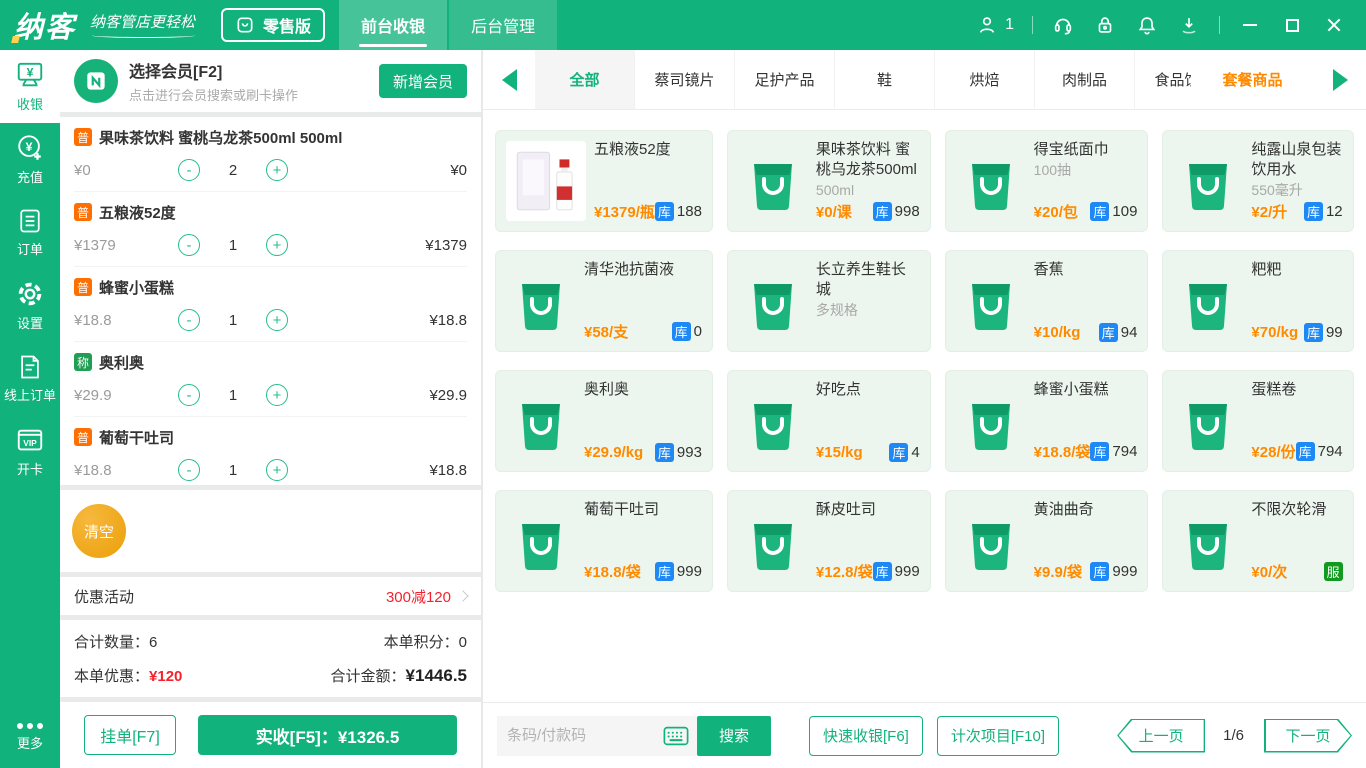 Image resolution: width=1366 pixels, height=768 pixels. What do you see at coordinates (1046, 421) in the screenshot?
I see `product-card: 蜂蜜小蛋糕 ¥18.8/袋库 794` at bounding box center [1046, 421].